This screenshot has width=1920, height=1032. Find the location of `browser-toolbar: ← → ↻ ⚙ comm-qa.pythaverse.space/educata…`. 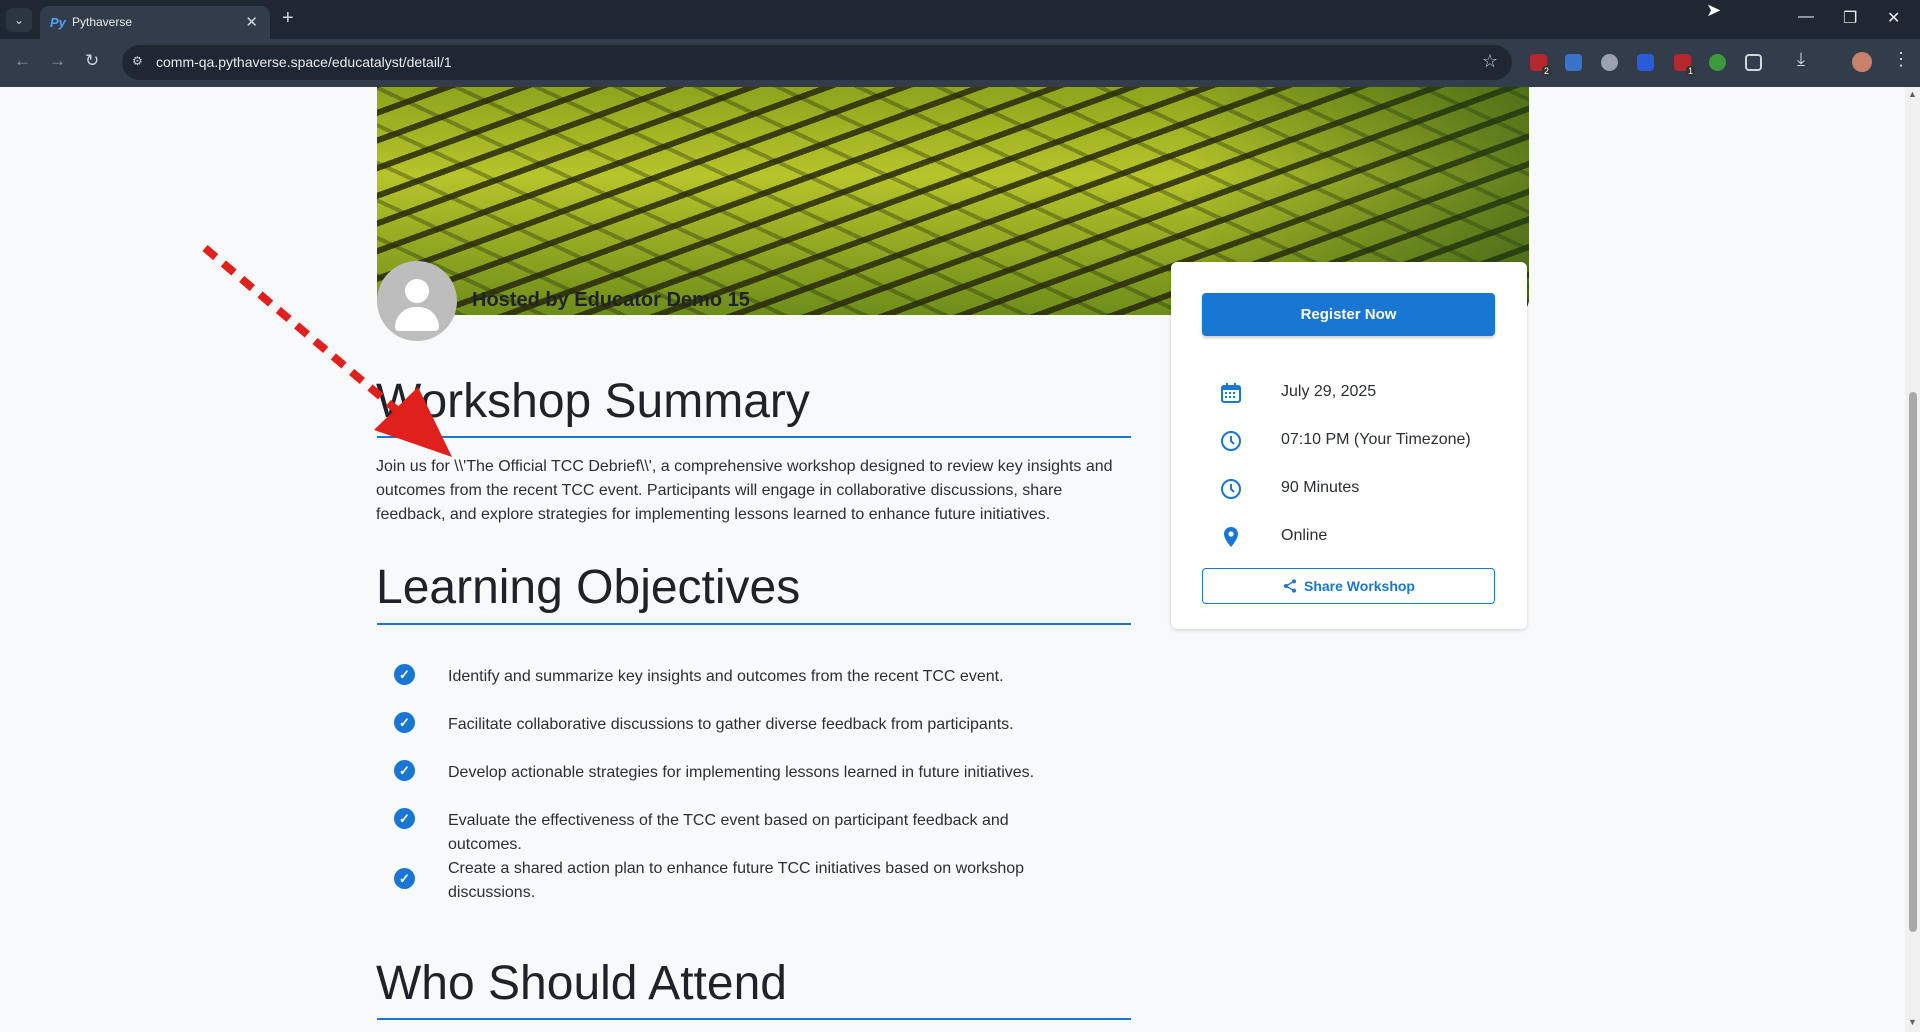

browser-toolbar: ← → ↻ ⚙ comm-qa.pythaverse.space/educata… is located at coordinates (960, 63).